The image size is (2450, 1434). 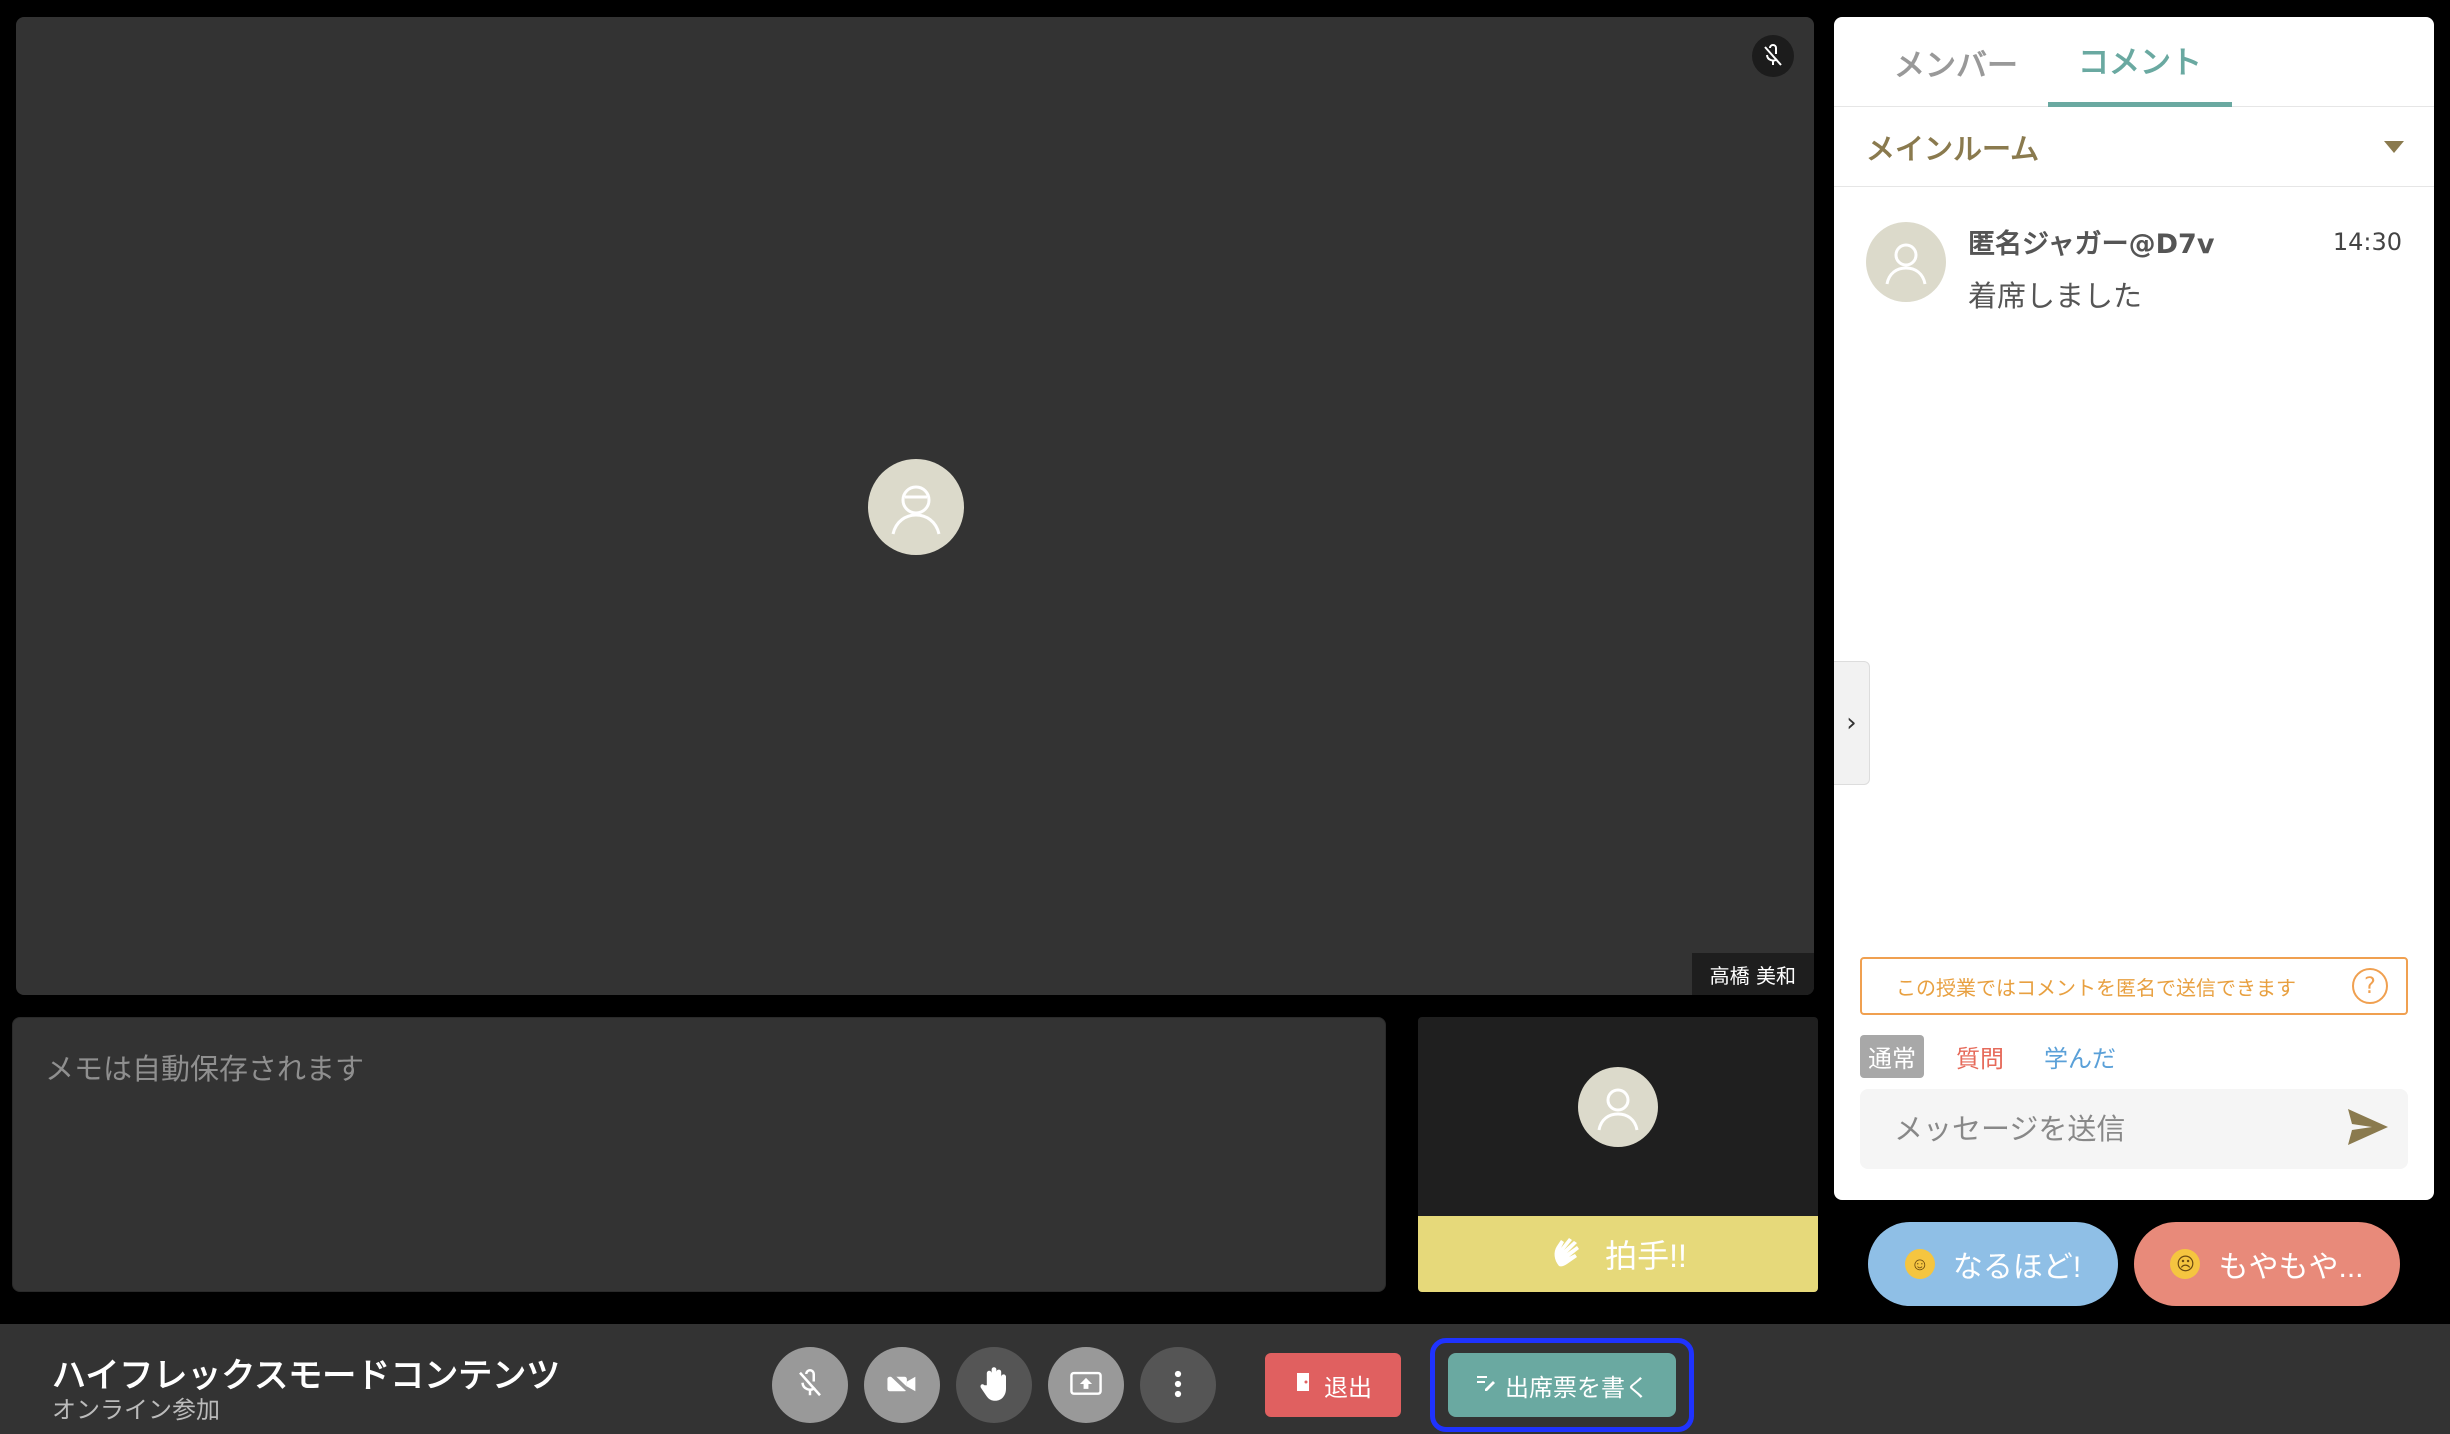 What do you see at coordinates (2394, 146) in the screenshot?
I see `caret-down-icon` at bounding box center [2394, 146].